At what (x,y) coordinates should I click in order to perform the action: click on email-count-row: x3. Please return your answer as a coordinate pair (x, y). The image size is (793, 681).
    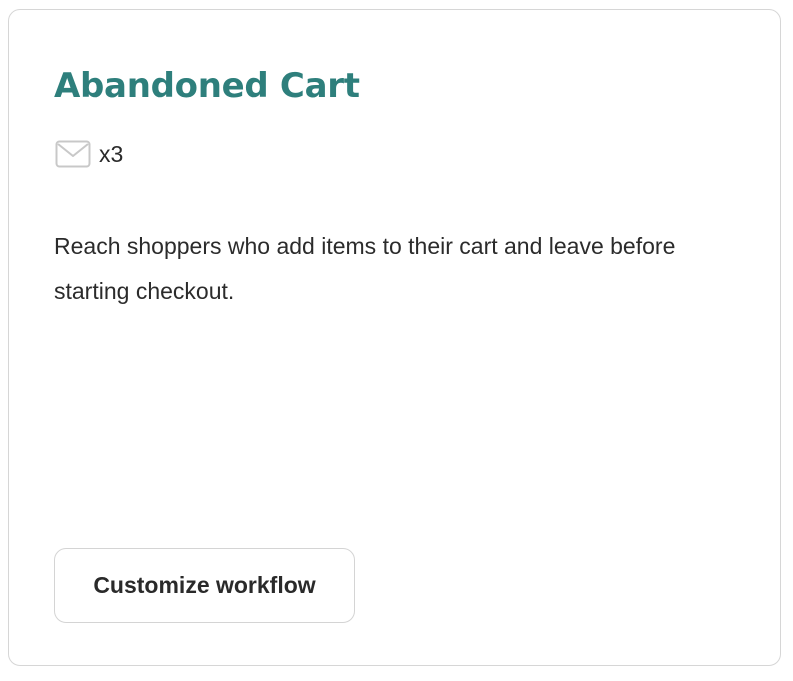
    Looking at the image, I should click on (89, 154).